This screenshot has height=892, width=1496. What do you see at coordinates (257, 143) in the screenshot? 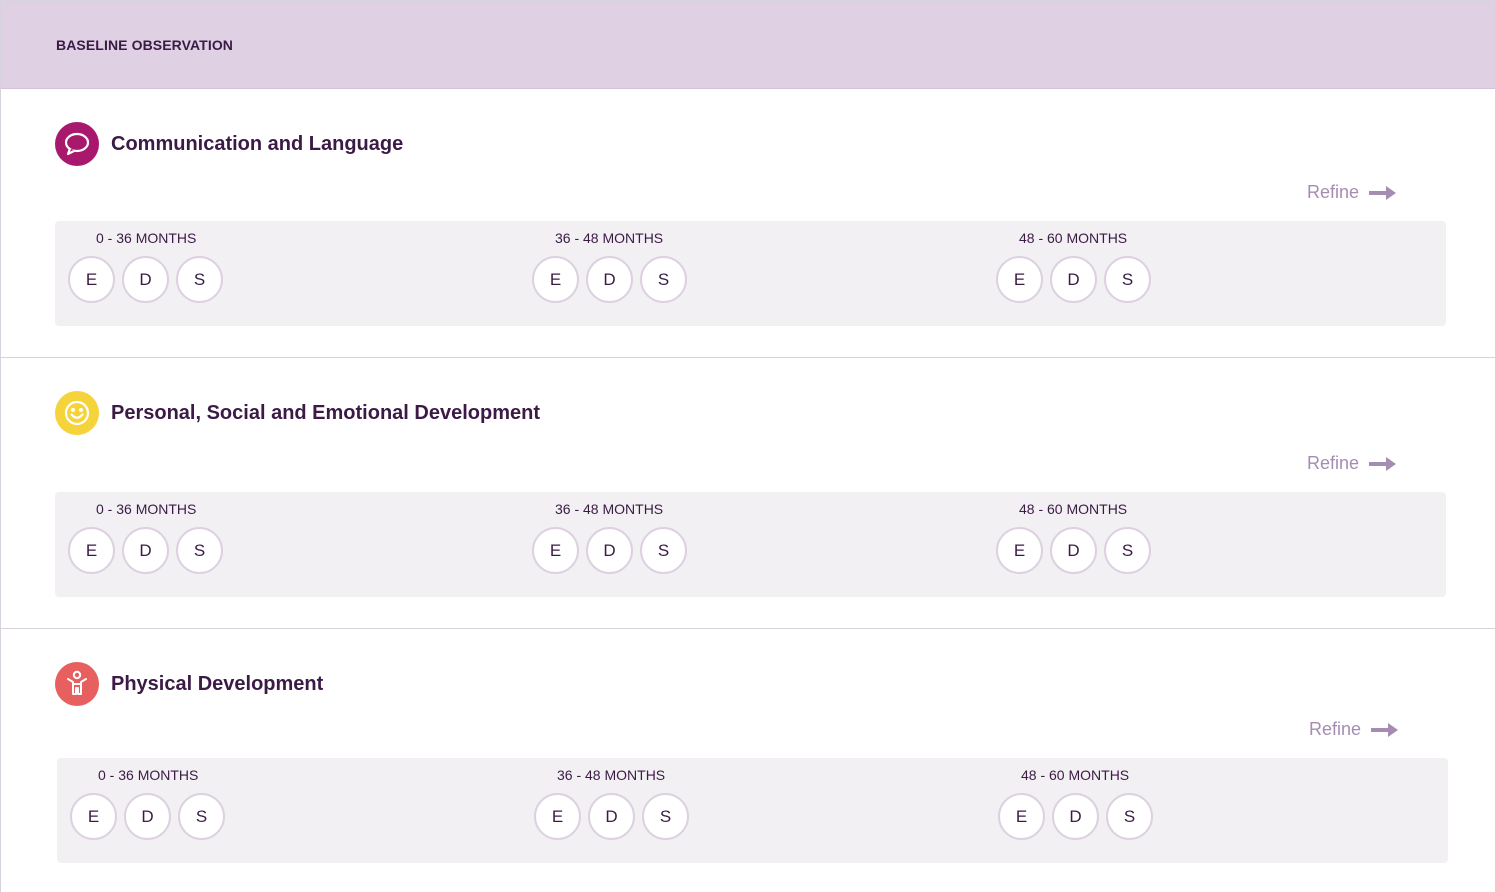
I see `area-title: Communication and Language` at bounding box center [257, 143].